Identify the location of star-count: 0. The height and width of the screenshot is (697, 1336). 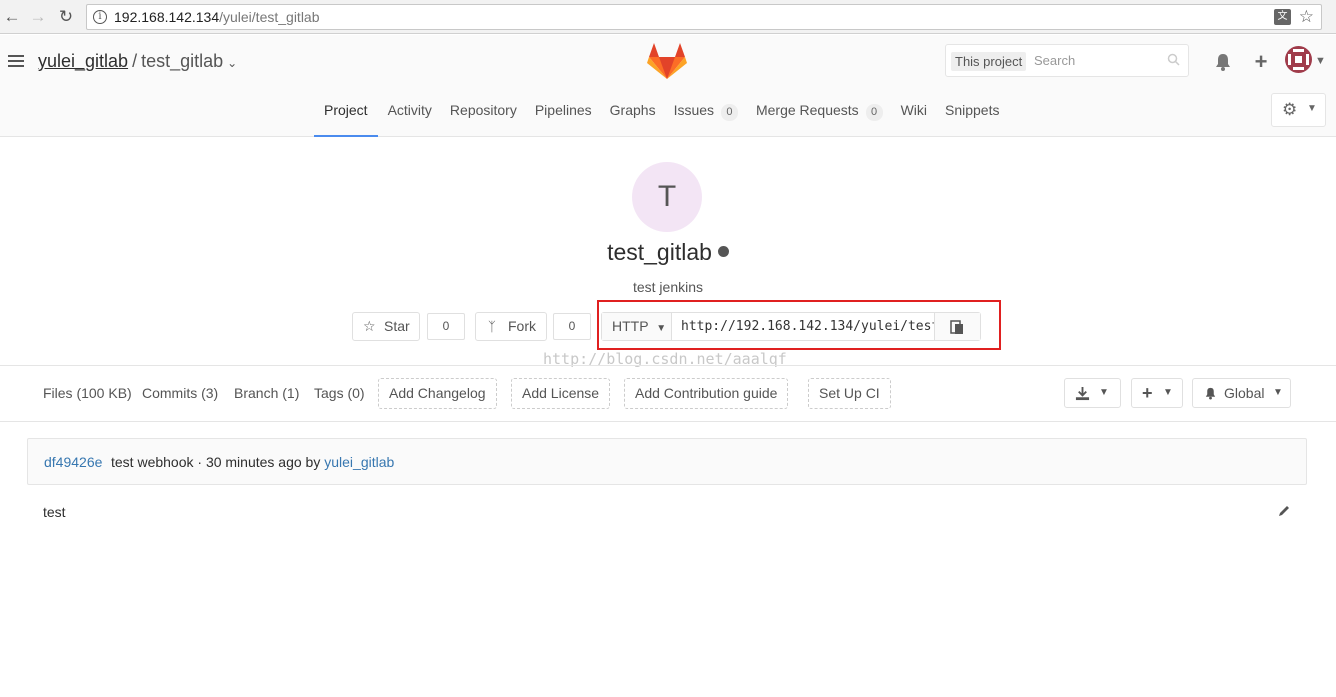
(446, 326).